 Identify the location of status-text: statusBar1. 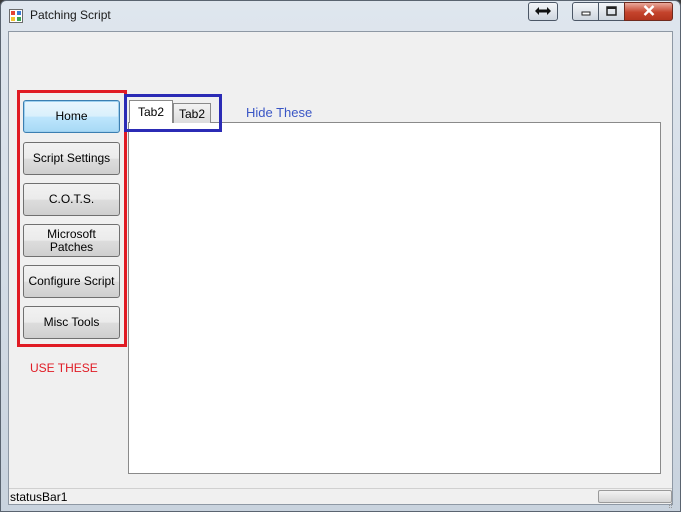
(39, 497).